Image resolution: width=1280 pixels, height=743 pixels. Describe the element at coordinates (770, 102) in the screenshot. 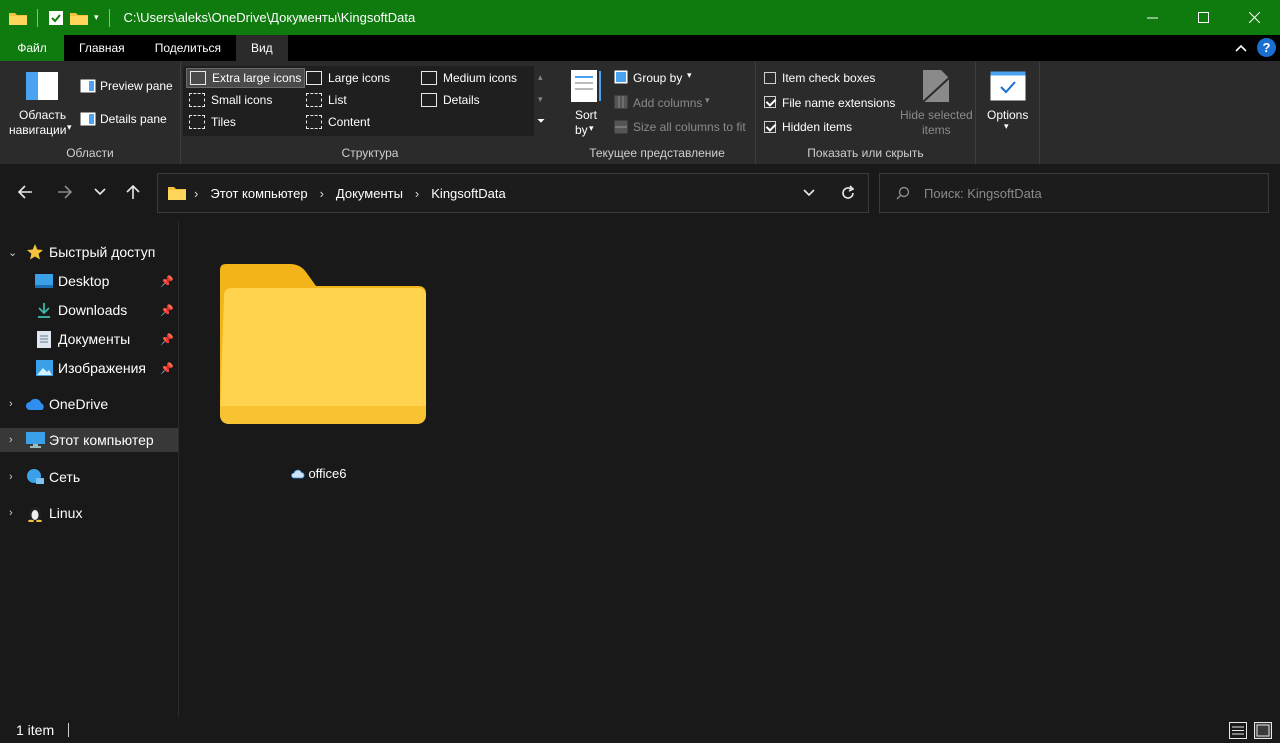

I see `file-name-extensions-checkbox` at that location.